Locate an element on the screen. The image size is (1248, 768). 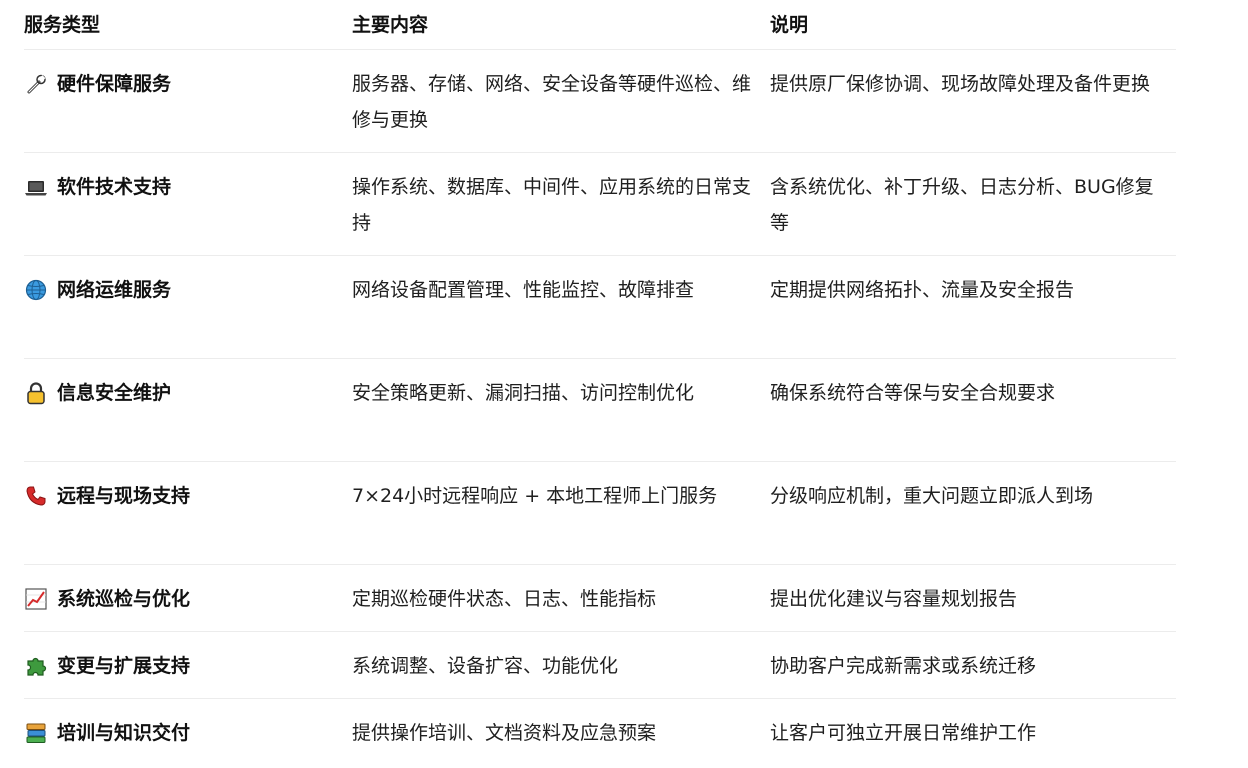
description-cell: 提出优化建议与容量规划报告 is located at coordinates (894, 599).